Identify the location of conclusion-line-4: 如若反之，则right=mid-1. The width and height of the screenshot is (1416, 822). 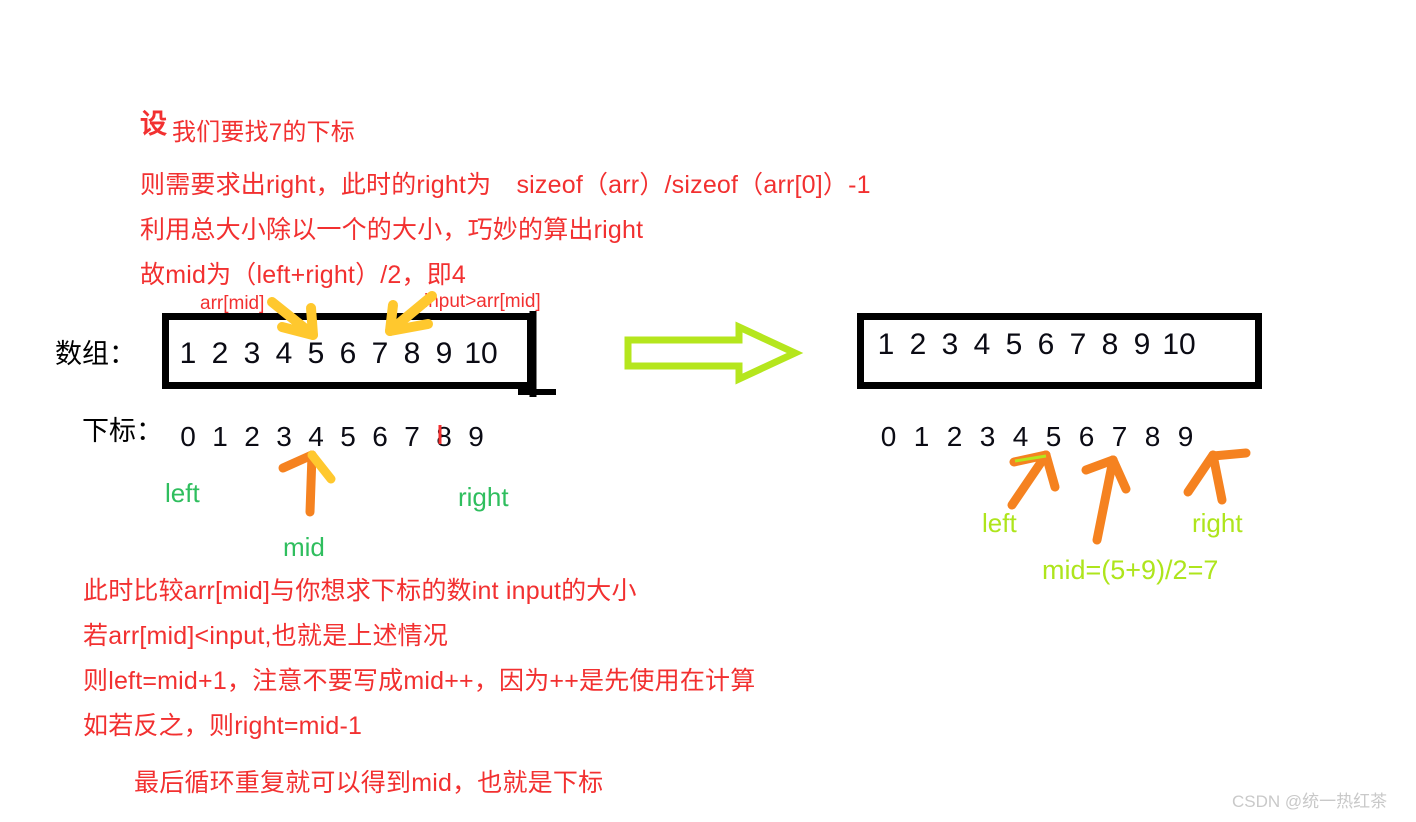
(223, 726).